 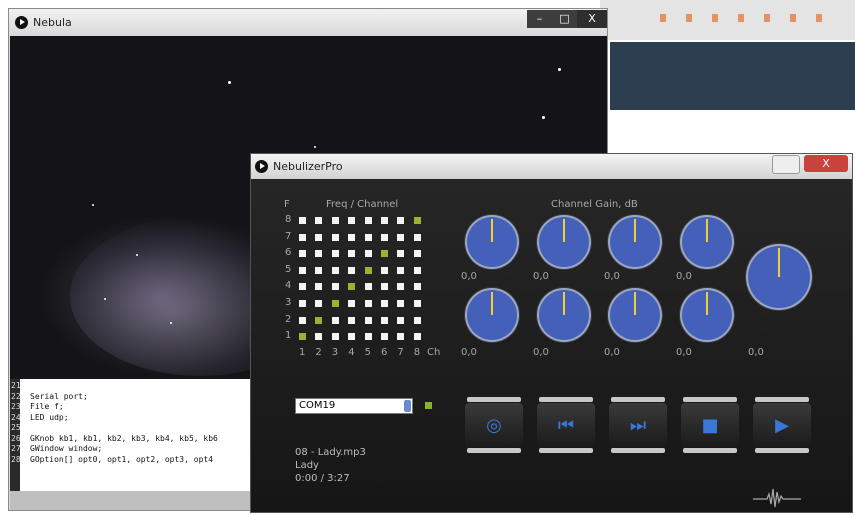 I want to click on matrix-cell-f6-ch3, so click(x=335, y=254).